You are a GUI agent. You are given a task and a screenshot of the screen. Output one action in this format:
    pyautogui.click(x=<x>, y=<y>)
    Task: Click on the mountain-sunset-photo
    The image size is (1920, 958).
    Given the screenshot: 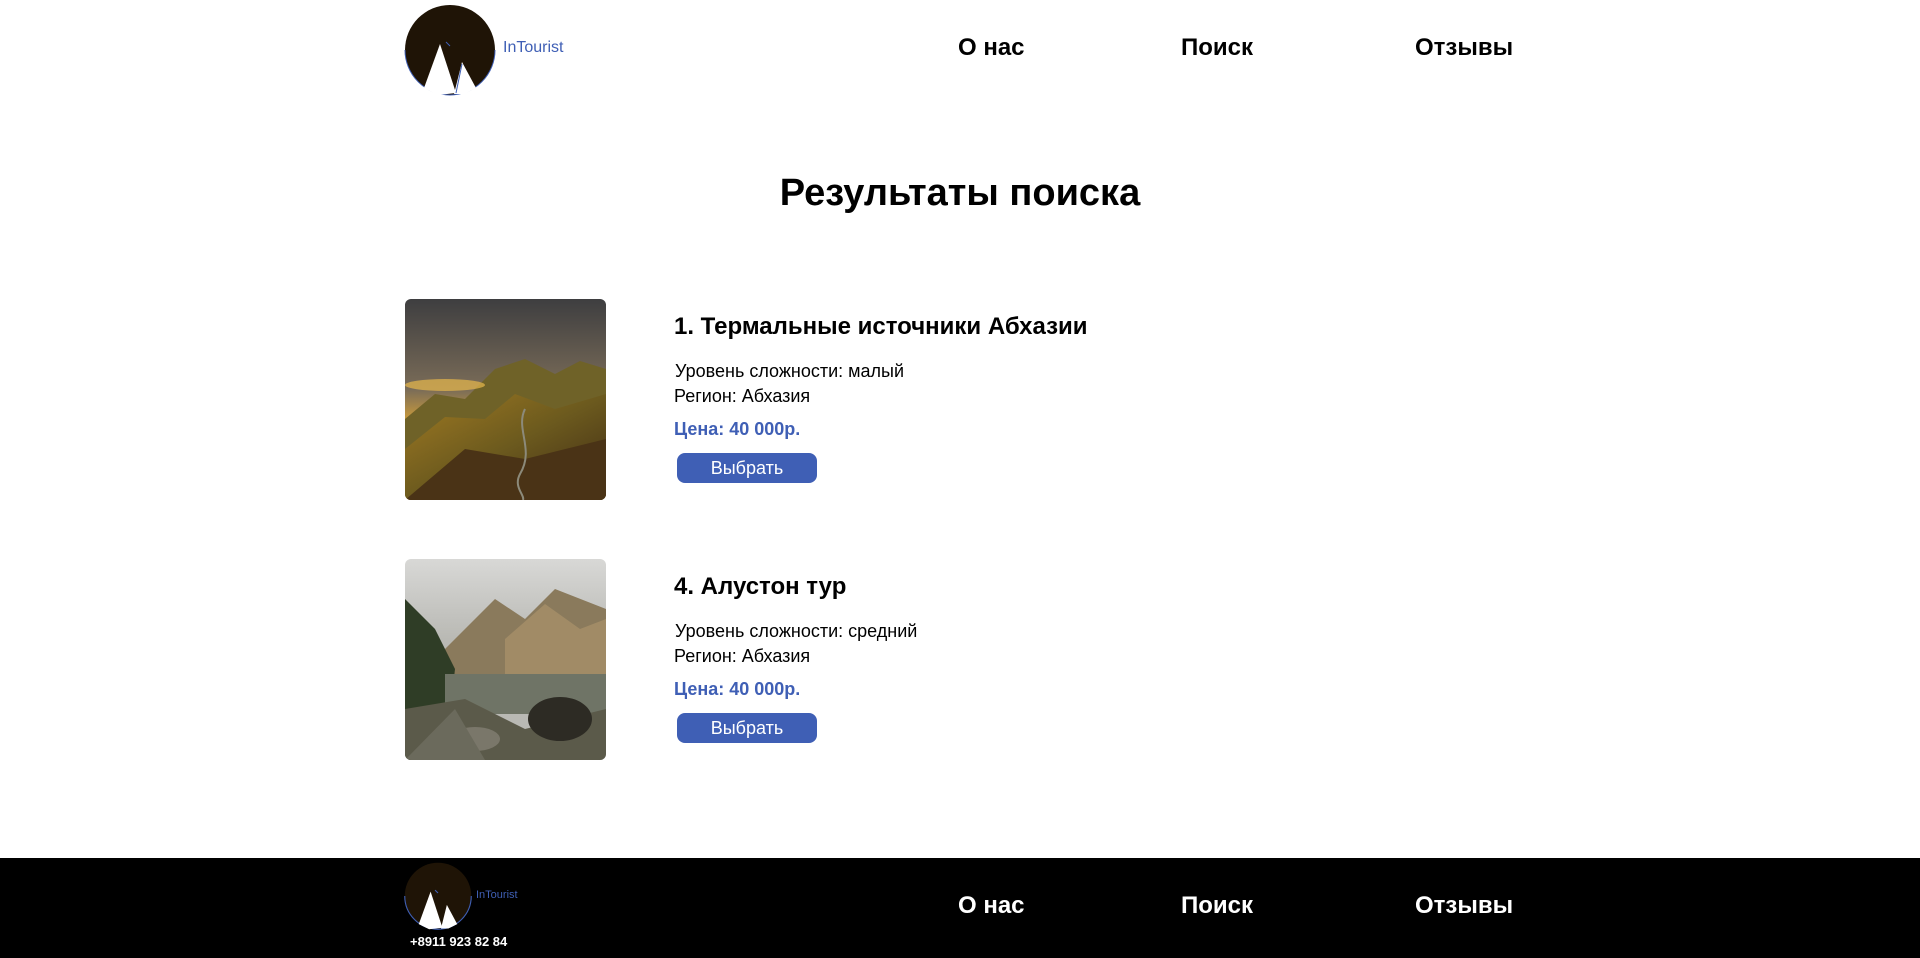 What is the action you would take?
    pyautogui.click(x=505, y=399)
    